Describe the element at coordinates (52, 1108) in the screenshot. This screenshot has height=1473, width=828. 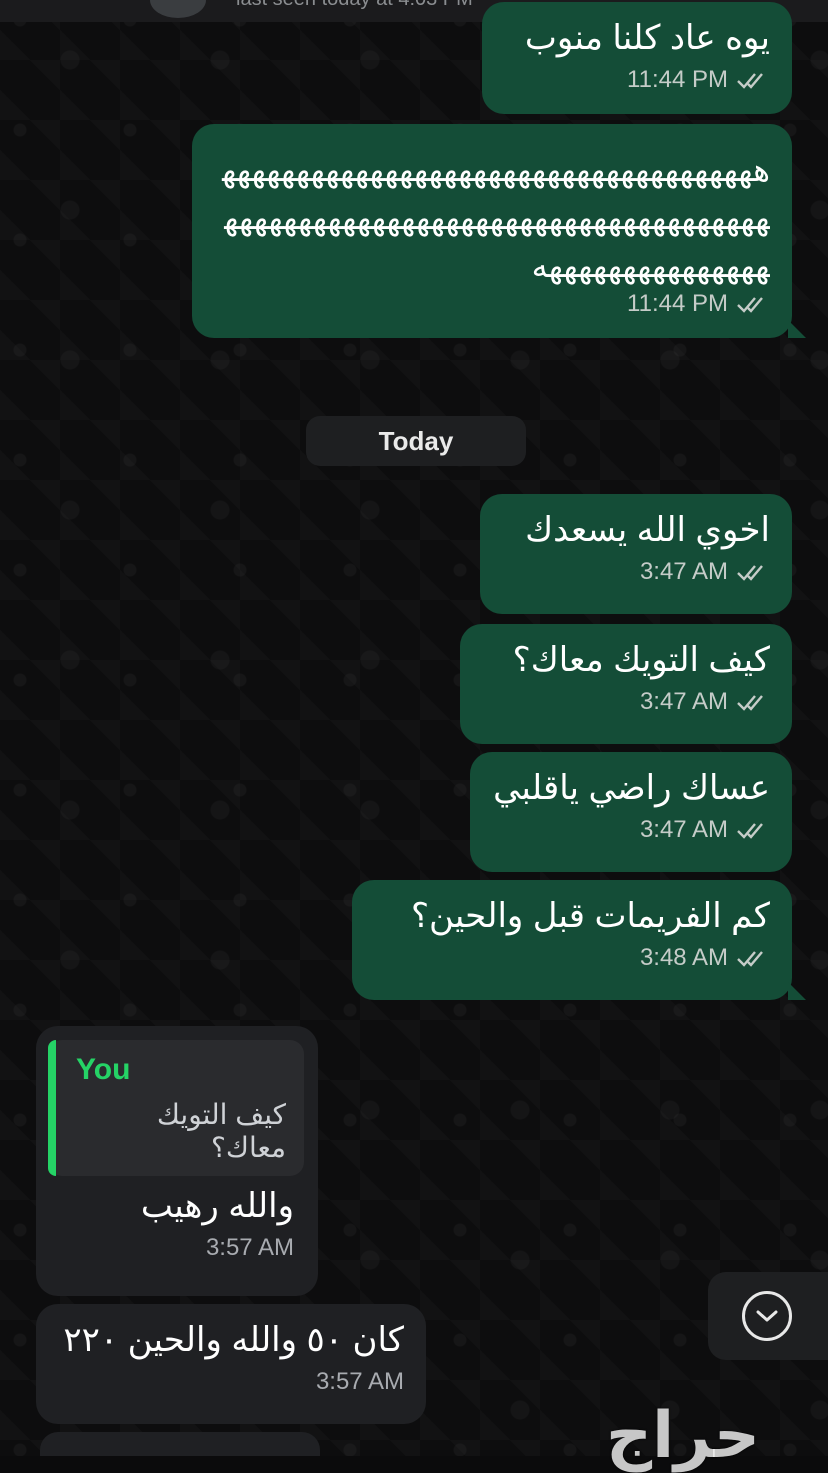
I see `reply-accent-bar` at that location.